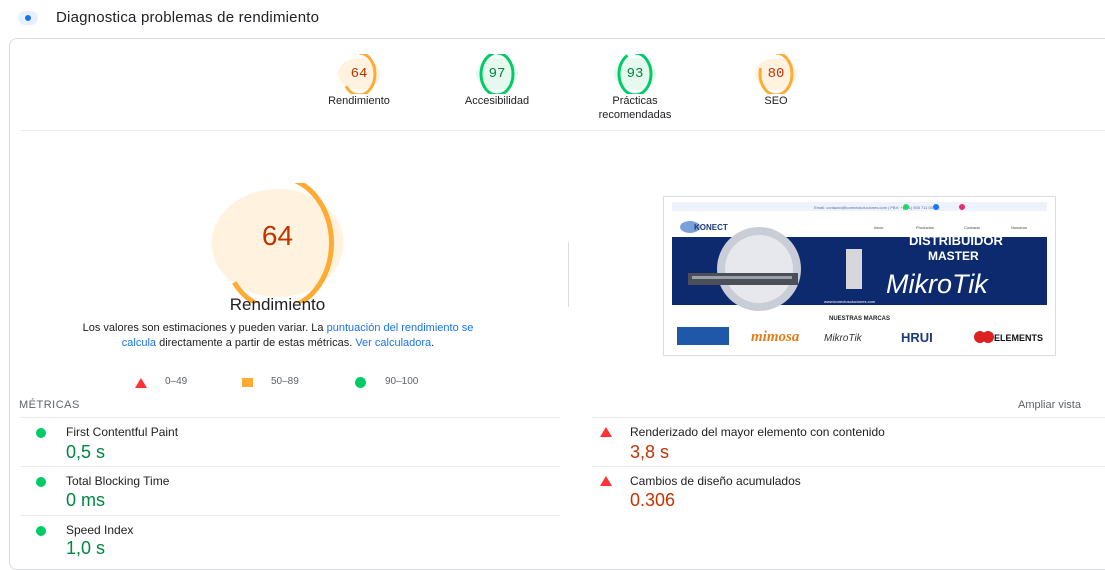 The height and width of the screenshot is (570, 1105). What do you see at coordinates (100, 530) in the screenshot?
I see `metric-name: Speed Index` at bounding box center [100, 530].